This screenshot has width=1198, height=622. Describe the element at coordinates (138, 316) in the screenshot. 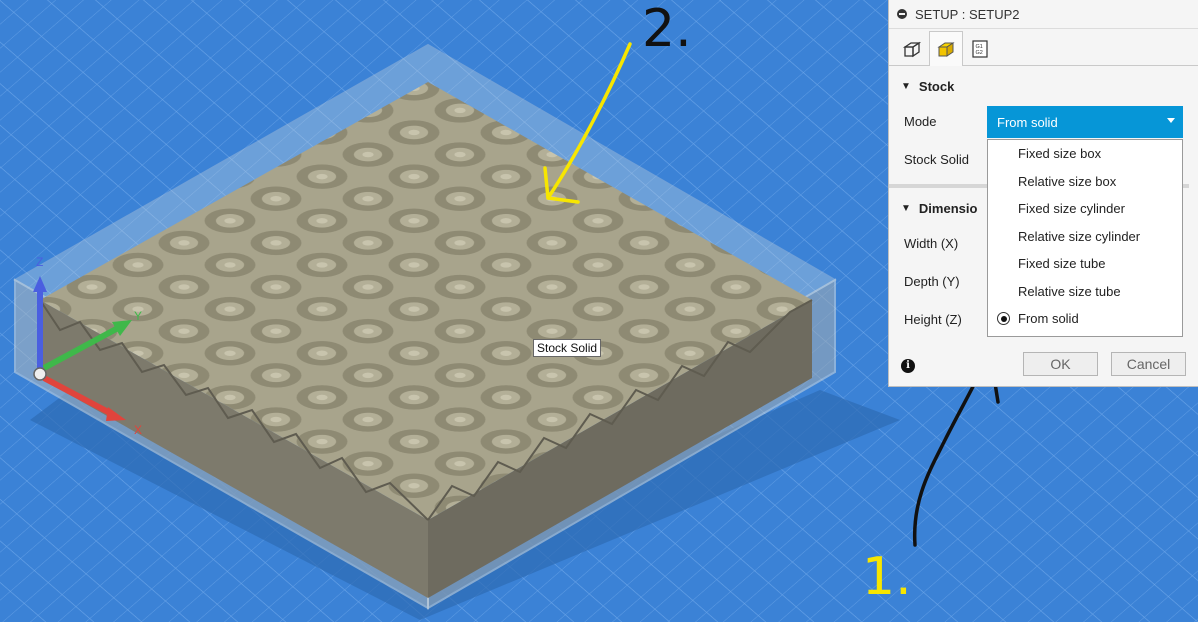

I see `y-axis-label: Y` at that location.